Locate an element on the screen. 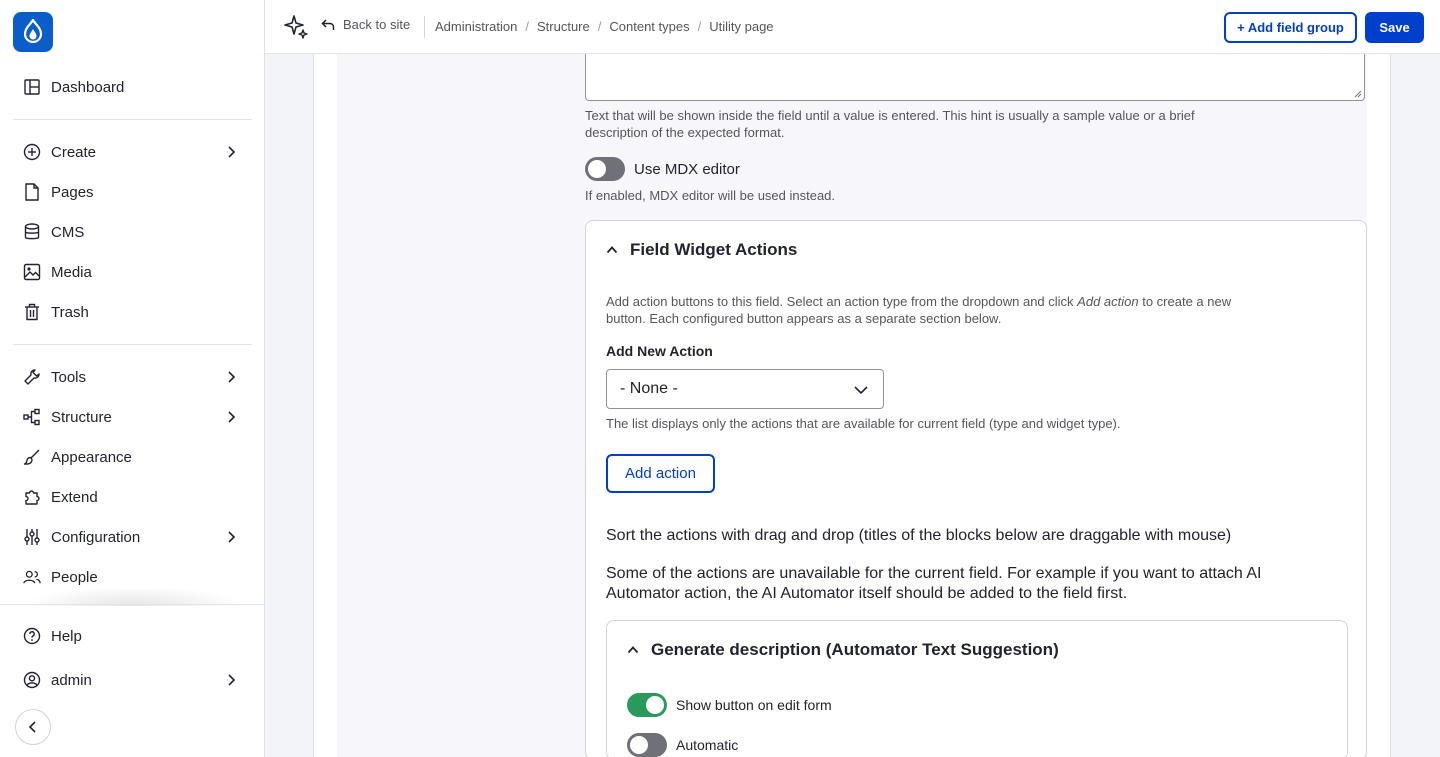 Image resolution: width=1440 pixels, height=757 pixels. sidebar-item-label: Tools is located at coordinates (69, 377).